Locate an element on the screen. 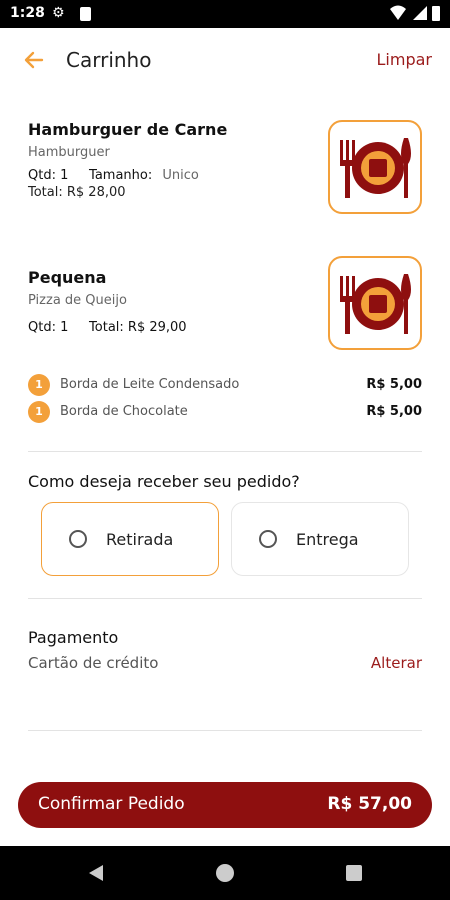 This screenshot has width=450, height=900. delivery-question: Como deseja receber seu pedido? is located at coordinates (164, 481).